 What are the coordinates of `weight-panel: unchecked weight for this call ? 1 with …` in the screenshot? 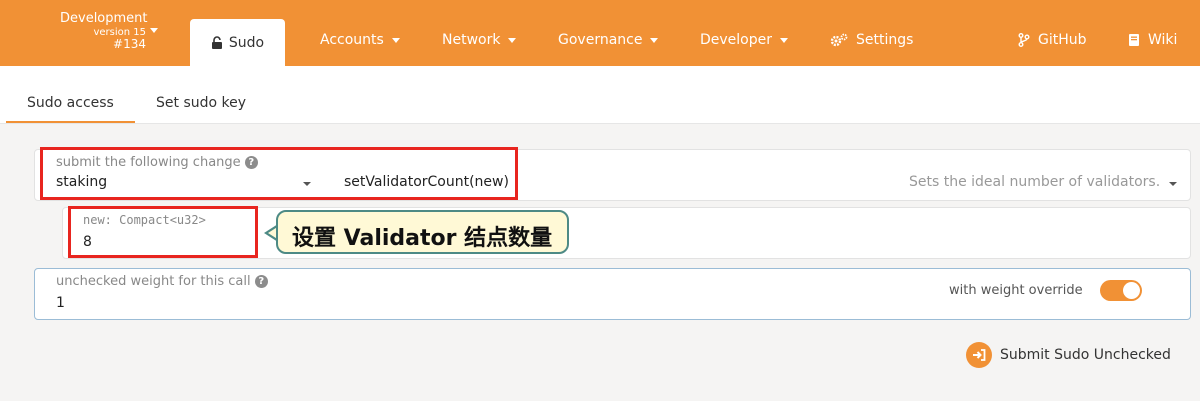 It's located at (612, 294).